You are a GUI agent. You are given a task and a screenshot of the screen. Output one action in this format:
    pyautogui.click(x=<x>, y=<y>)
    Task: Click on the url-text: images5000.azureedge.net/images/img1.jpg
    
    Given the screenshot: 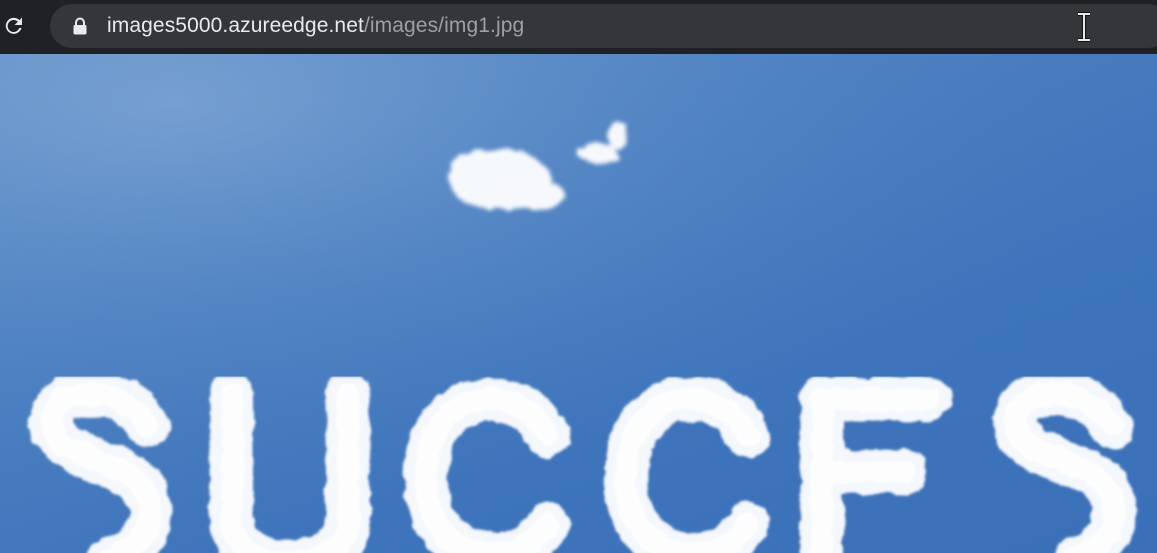 What is the action you would take?
    pyautogui.click(x=315, y=26)
    